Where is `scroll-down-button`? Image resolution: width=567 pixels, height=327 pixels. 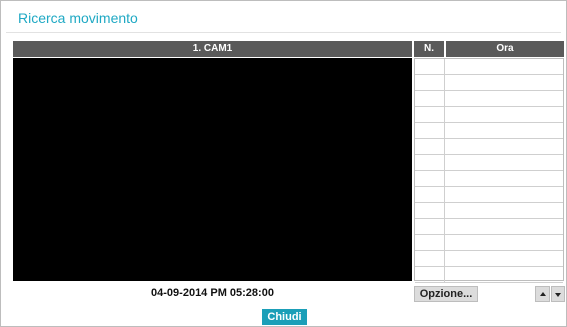 scroll-down-button is located at coordinates (558, 294).